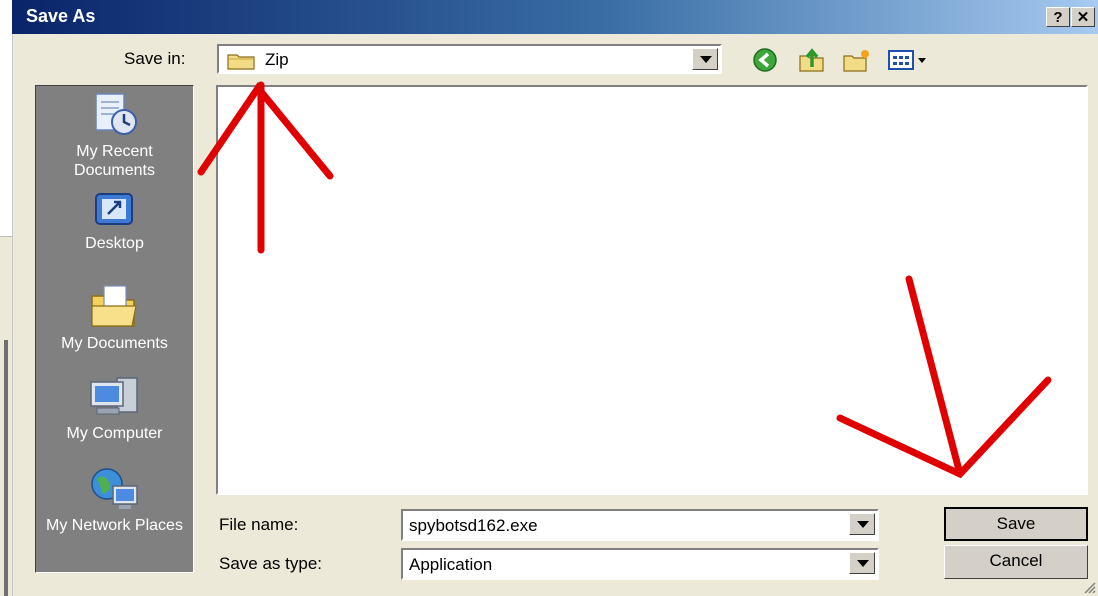  Describe the element at coordinates (857, 60) in the screenshot. I see `new-folder-icon` at that location.